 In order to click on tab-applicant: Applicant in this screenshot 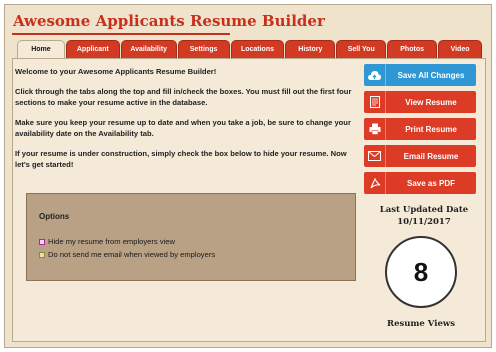, I will do `click(92, 49)`.